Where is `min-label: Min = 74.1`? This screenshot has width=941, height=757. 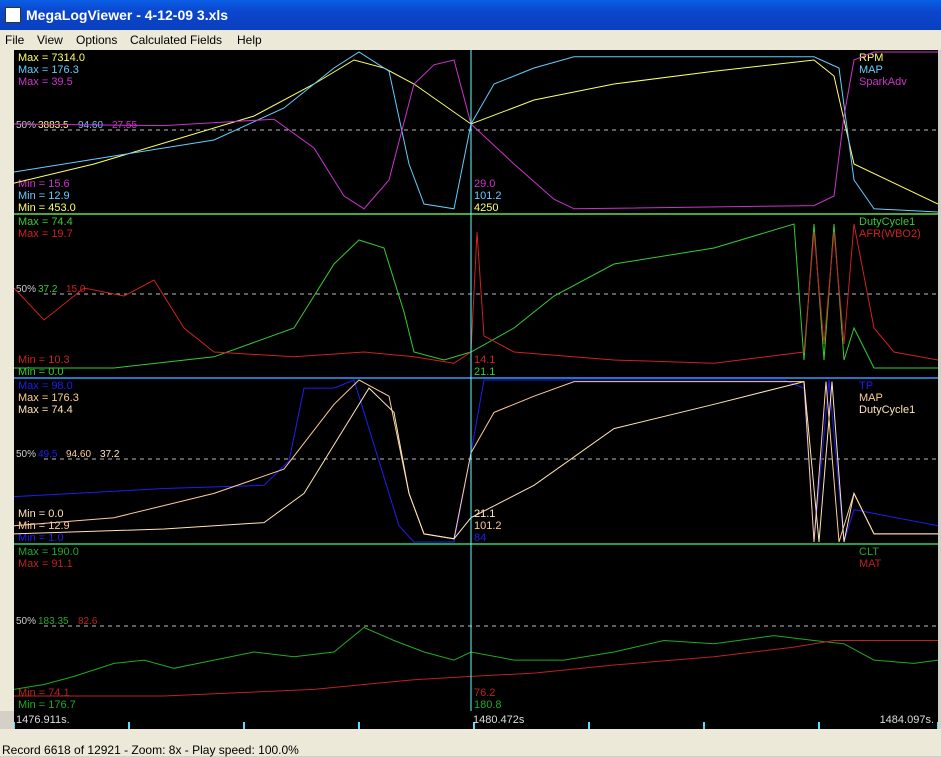 min-label: Min = 74.1 is located at coordinates (44, 693).